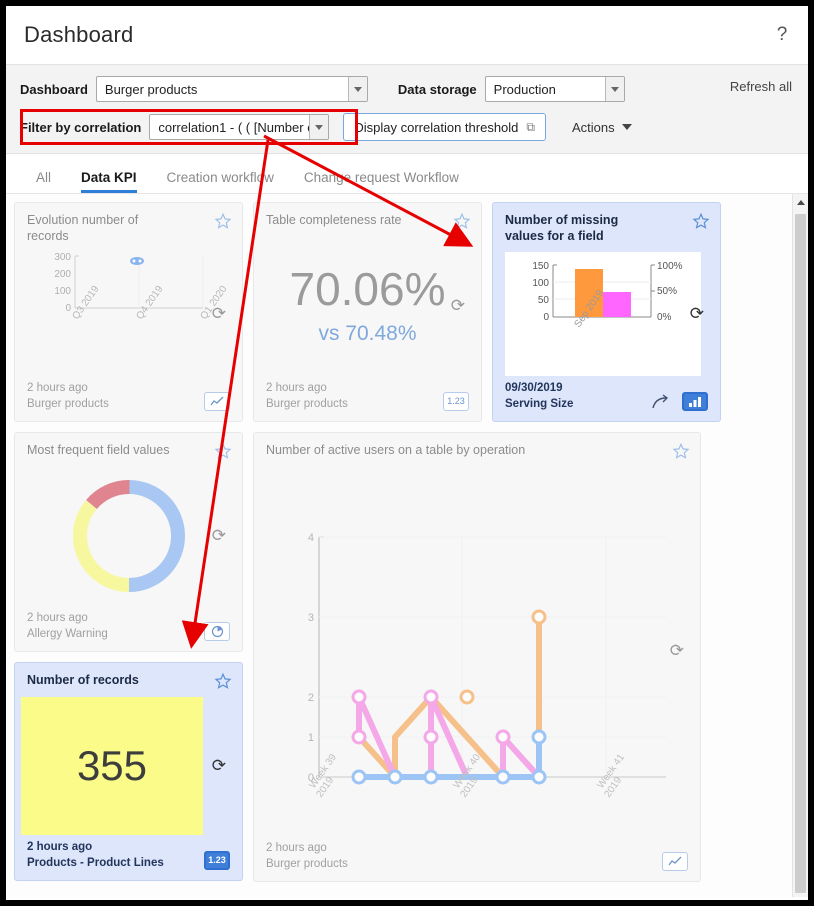 The height and width of the screenshot is (906, 814). What do you see at coordinates (54, 89) in the screenshot?
I see `dashboard-select-label: Dashboard` at bounding box center [54, 89].